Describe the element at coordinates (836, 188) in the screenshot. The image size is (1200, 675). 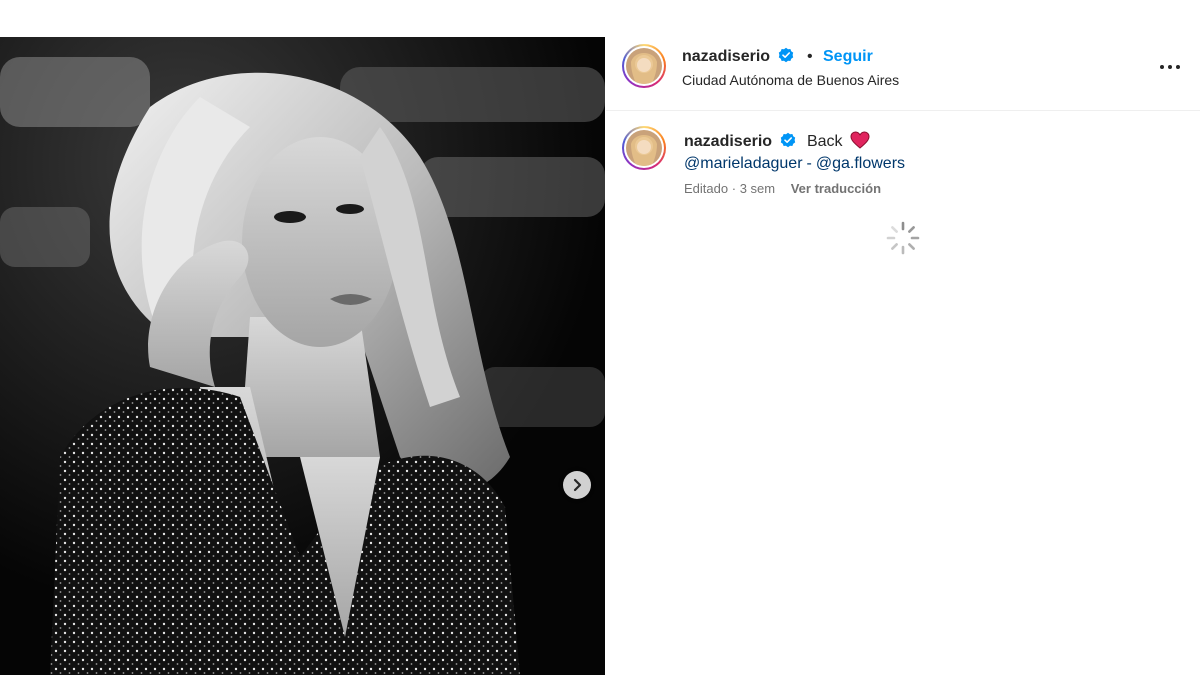
I see `see-translation-button: Ver traducción` at that location.